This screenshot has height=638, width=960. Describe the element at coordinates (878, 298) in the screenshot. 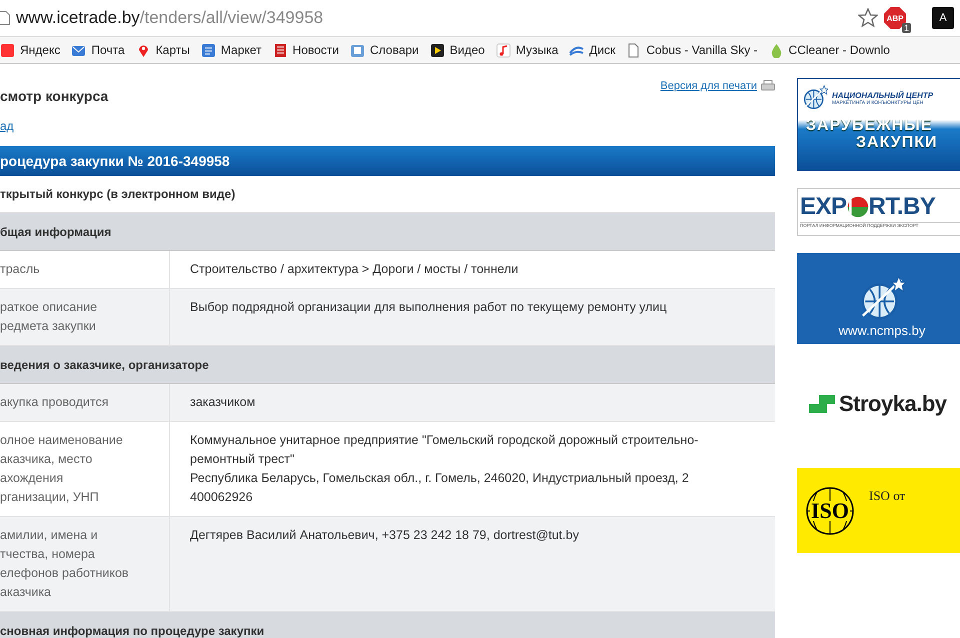

I see `banner-ad: www.ncmps.by` at that location.